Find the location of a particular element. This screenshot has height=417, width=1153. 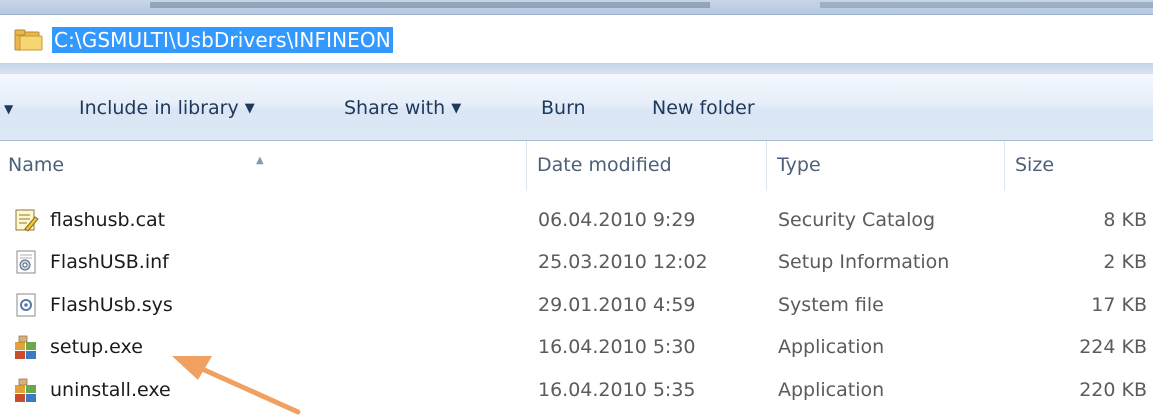

address-path: C:\GSMULTI\UsbDrivers\INFINEON is located at coordinates (222, 40).